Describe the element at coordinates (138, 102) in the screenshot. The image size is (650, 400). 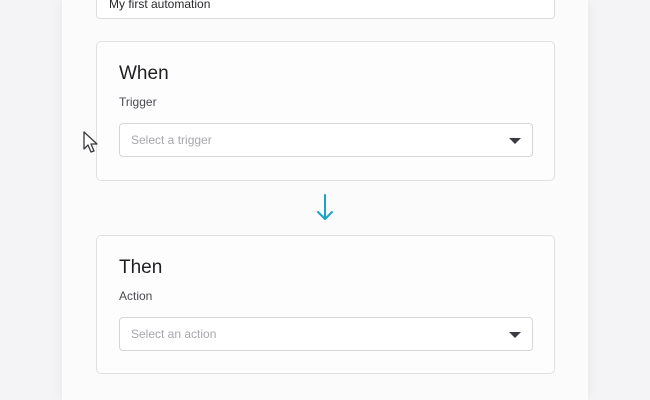
I see `trigger-label: Trigger` at that location.